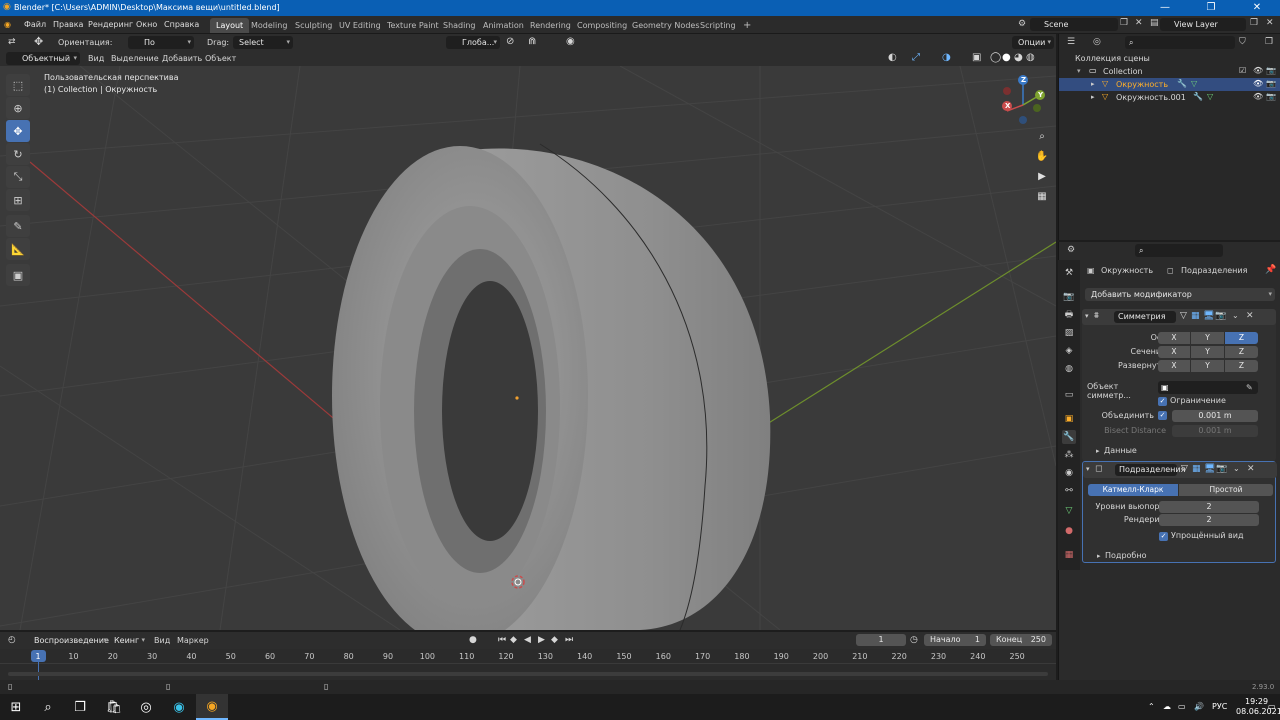 Image resolution: width=1280 pixels, height=720 pixels. Describe the element at coordinates (1069, 511) in the screenshot. I see `tab-data-icon: ▽` at that location.